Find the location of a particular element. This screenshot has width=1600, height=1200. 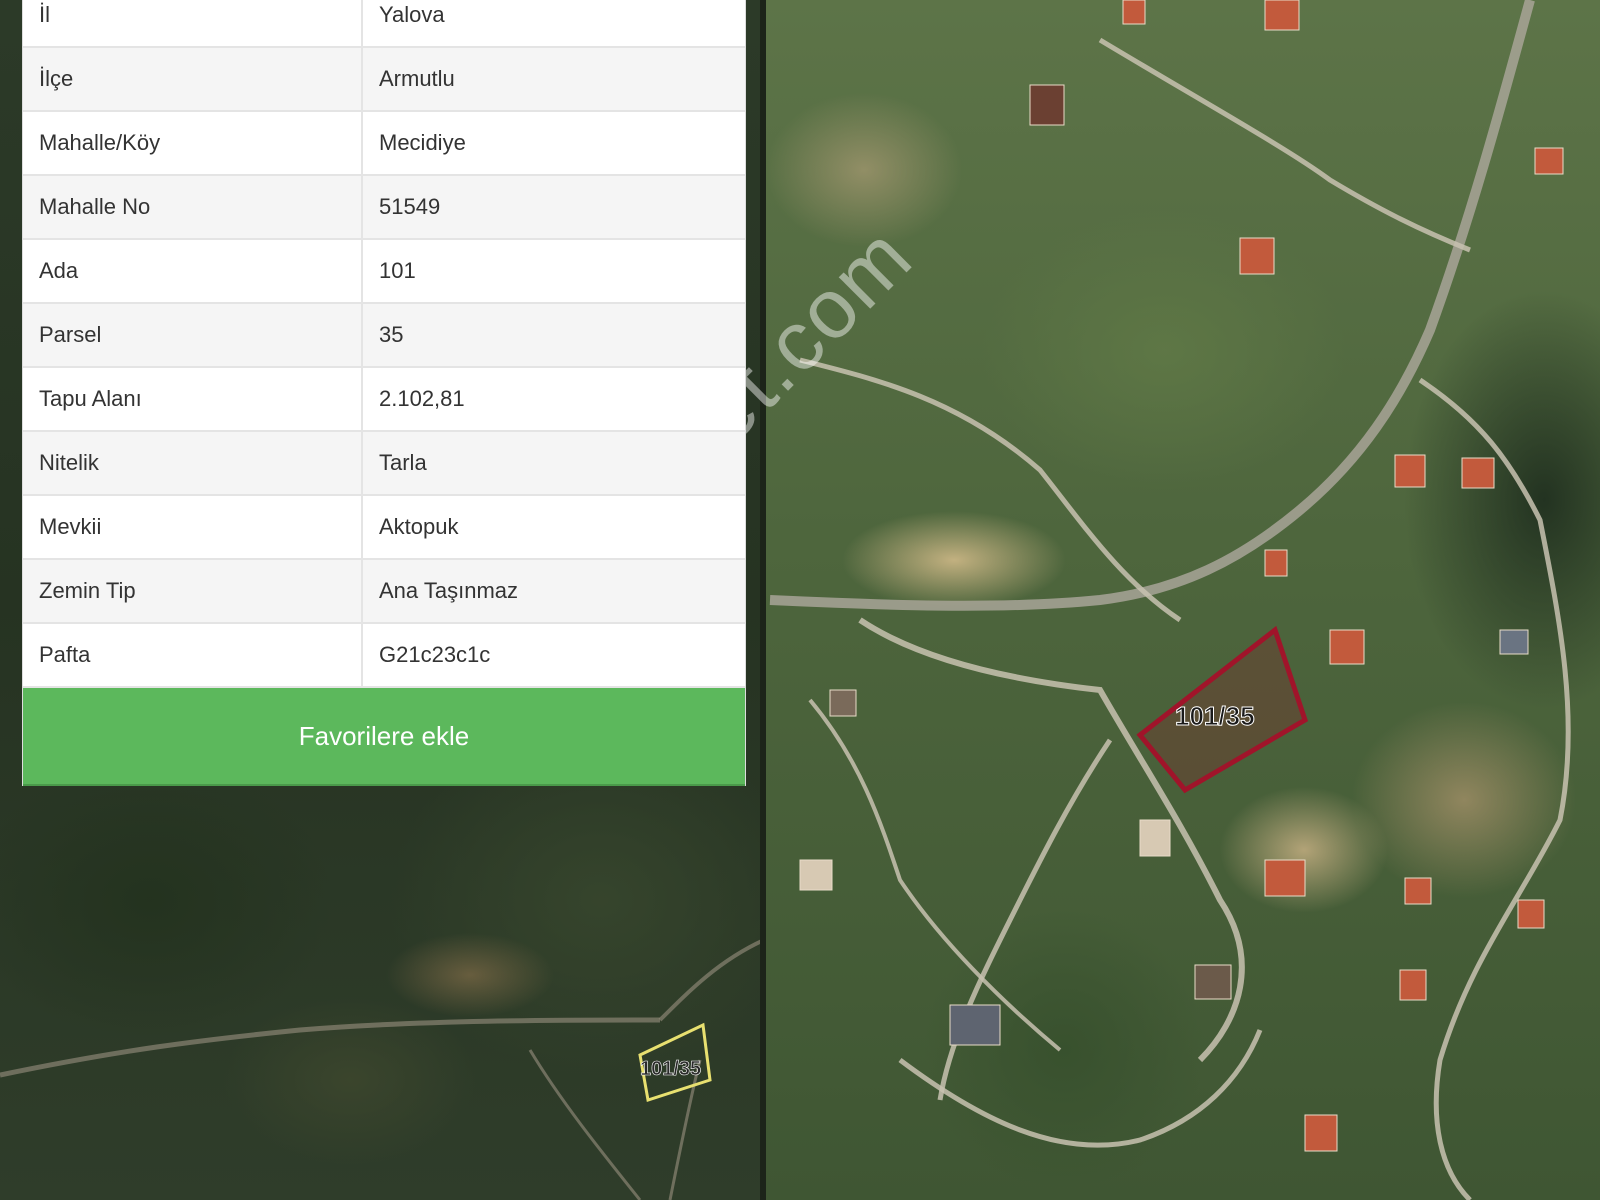

table-row: Tapu Alanı 2.102,81 is located at coordinates (384, 400).